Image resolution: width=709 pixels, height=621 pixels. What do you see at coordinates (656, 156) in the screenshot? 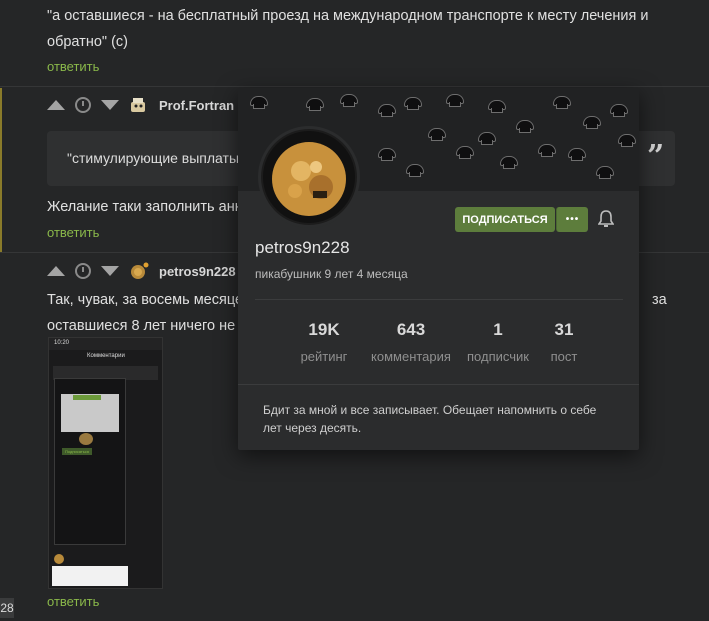
I see `quote-icon: ”` at bounding box center [656, 156].